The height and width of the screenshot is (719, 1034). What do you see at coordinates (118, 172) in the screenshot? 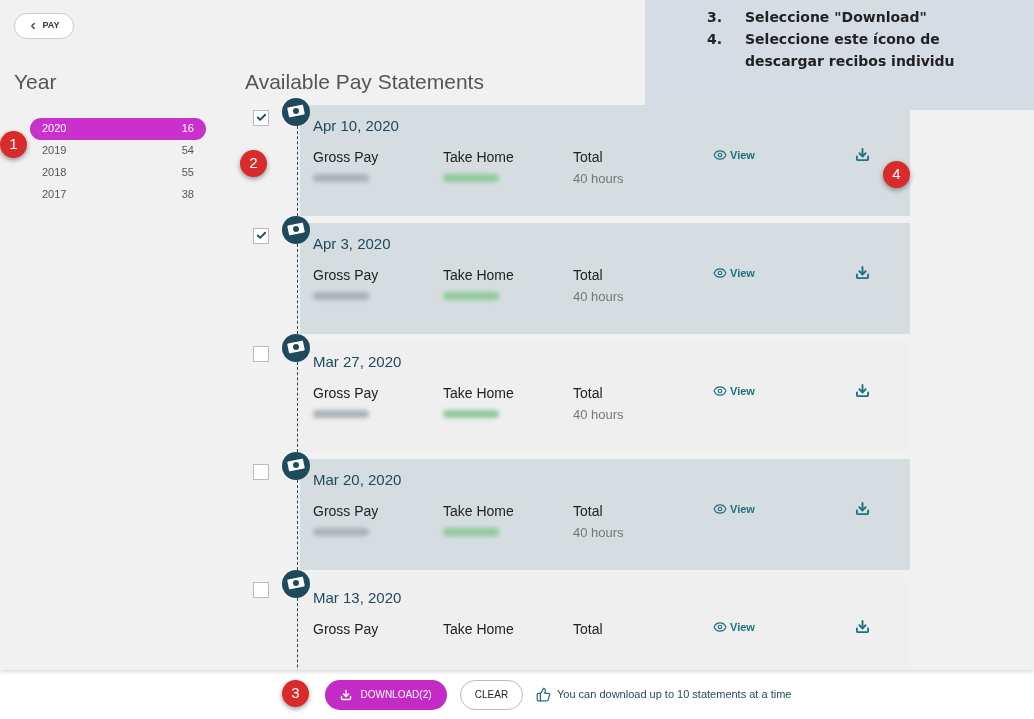
I see `year-item: 2018 55` at bounding box center [118, 172].